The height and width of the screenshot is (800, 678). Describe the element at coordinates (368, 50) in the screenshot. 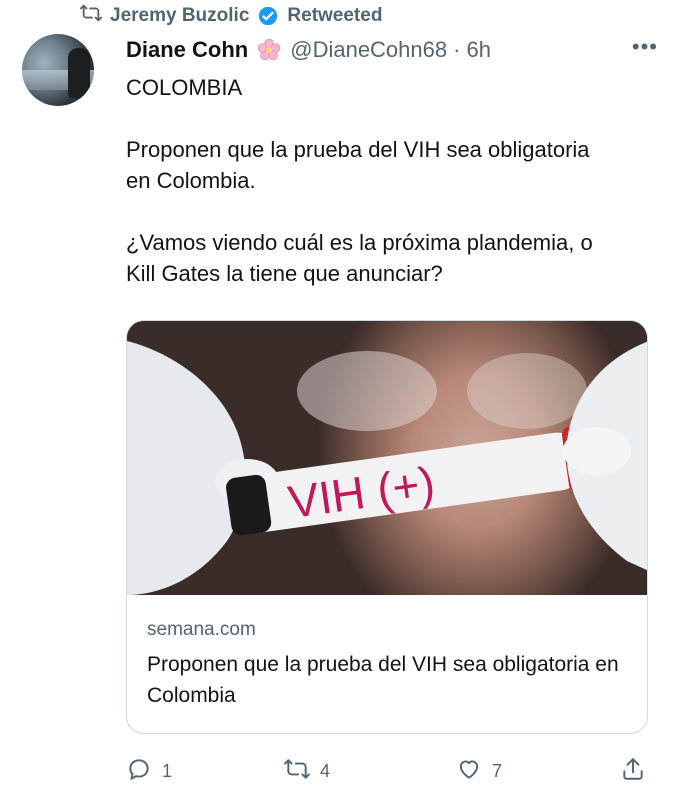

I see `author-handle: @DianeCohn68` at that location.